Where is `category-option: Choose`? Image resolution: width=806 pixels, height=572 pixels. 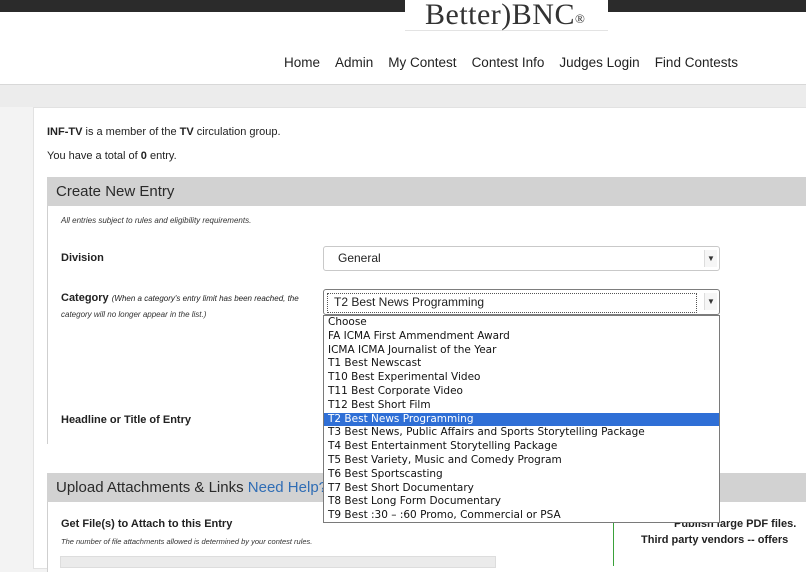 category-option: Choose is located at coordinates (521, 323).